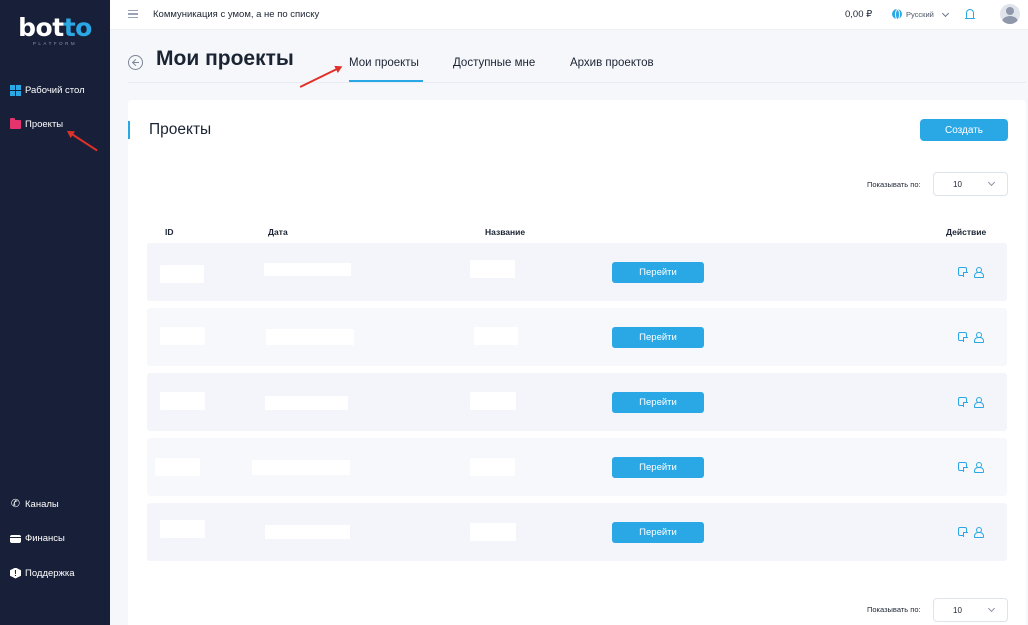 This screenshot has height=625, width=1028. I want to click on column-header-id: ID, so click(169, 232).